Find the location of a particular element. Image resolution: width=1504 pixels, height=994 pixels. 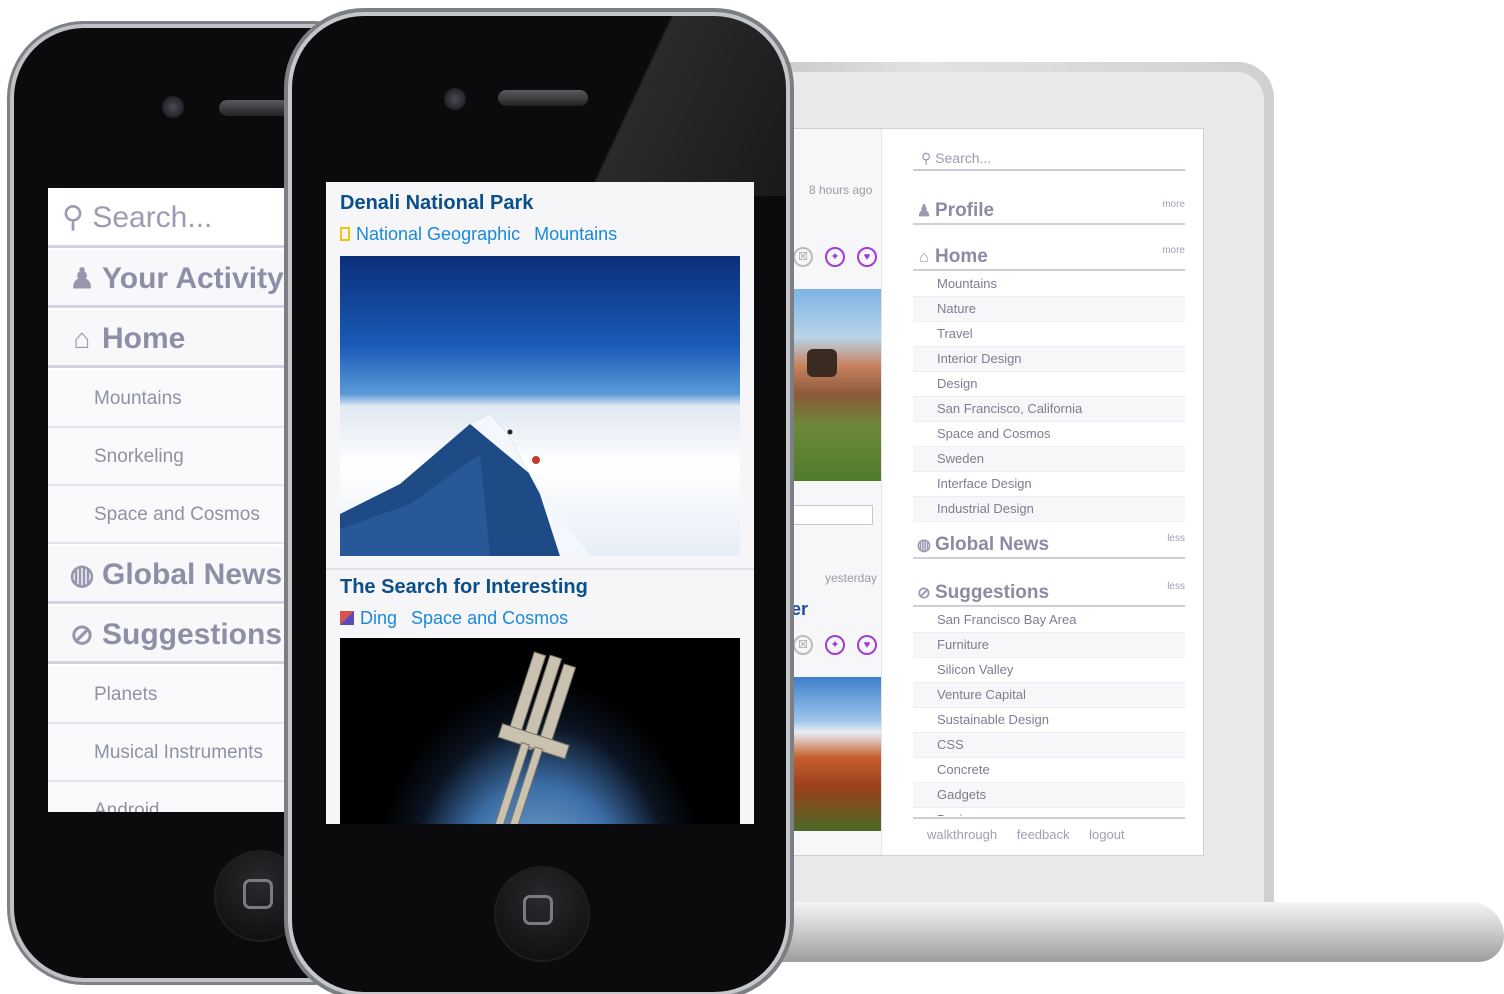

menu-item: Planets is located at coordinates (173, 695).